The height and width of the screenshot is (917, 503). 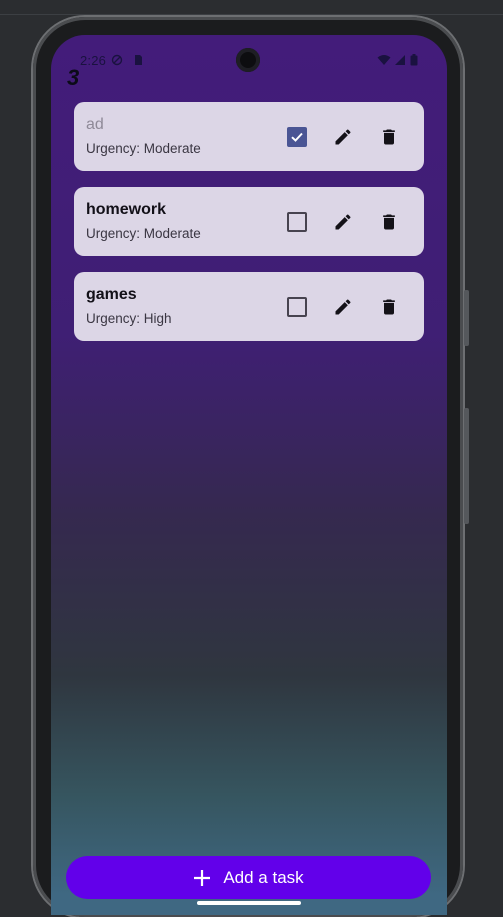 I want to click on host-toolbar, so click(x=251, y=7).